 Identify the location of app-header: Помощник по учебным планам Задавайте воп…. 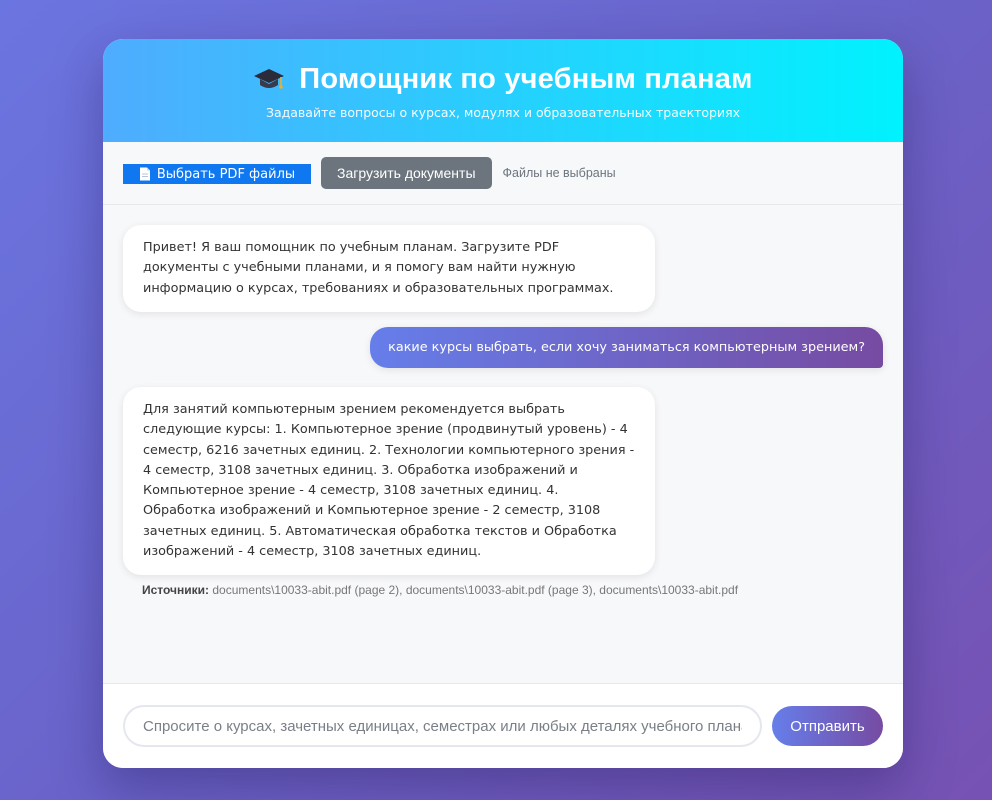
(503, 90).